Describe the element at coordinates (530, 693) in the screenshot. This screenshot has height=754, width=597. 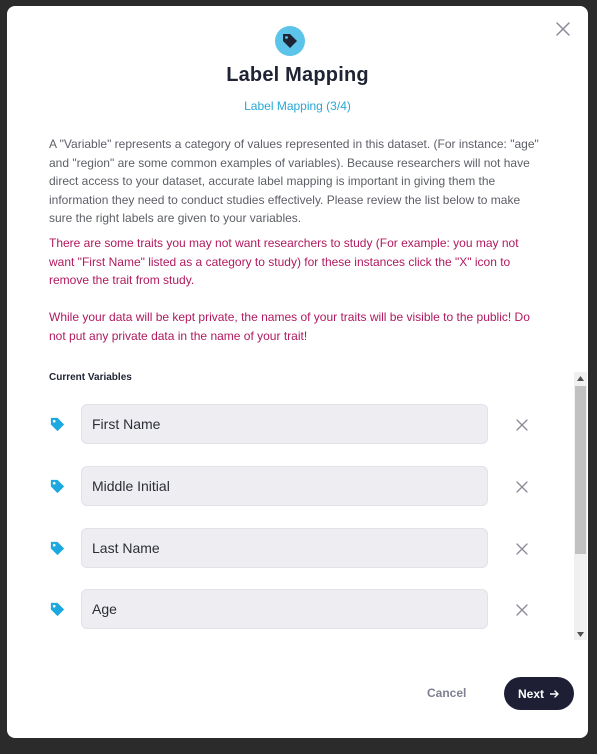
I see `next-button-label: Next` at that location.